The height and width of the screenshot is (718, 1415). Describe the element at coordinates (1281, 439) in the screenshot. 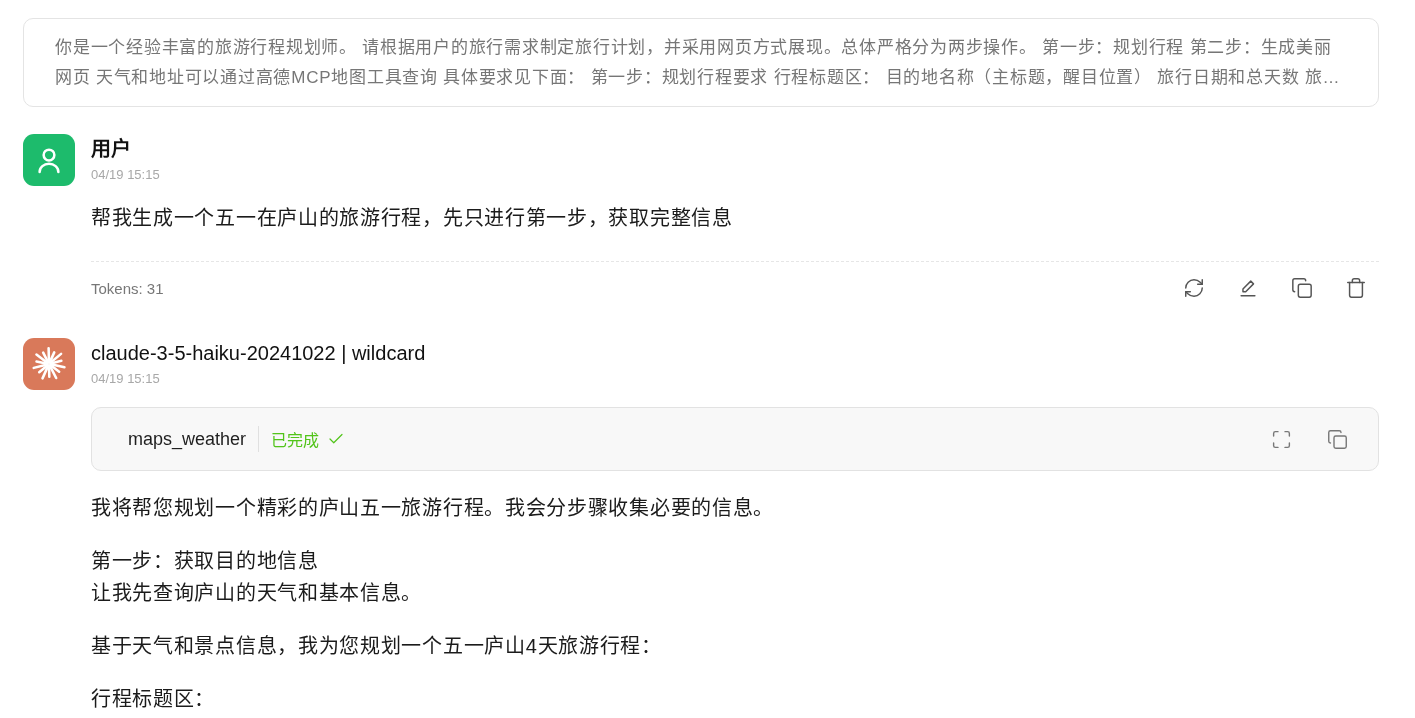

I see `fullscreen-icon` at that location.